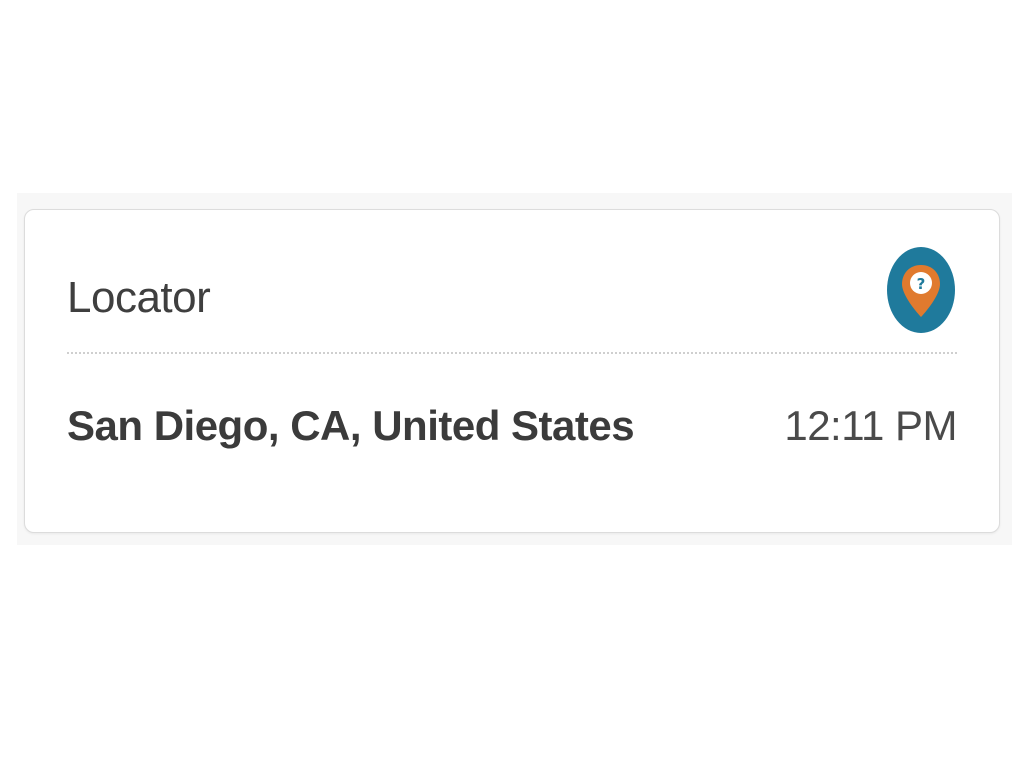 The height and width of the screenshot is (768, 1024). Describe the element at coordinates (512, 353) in the screenshot. I see `title-divider` at that location.